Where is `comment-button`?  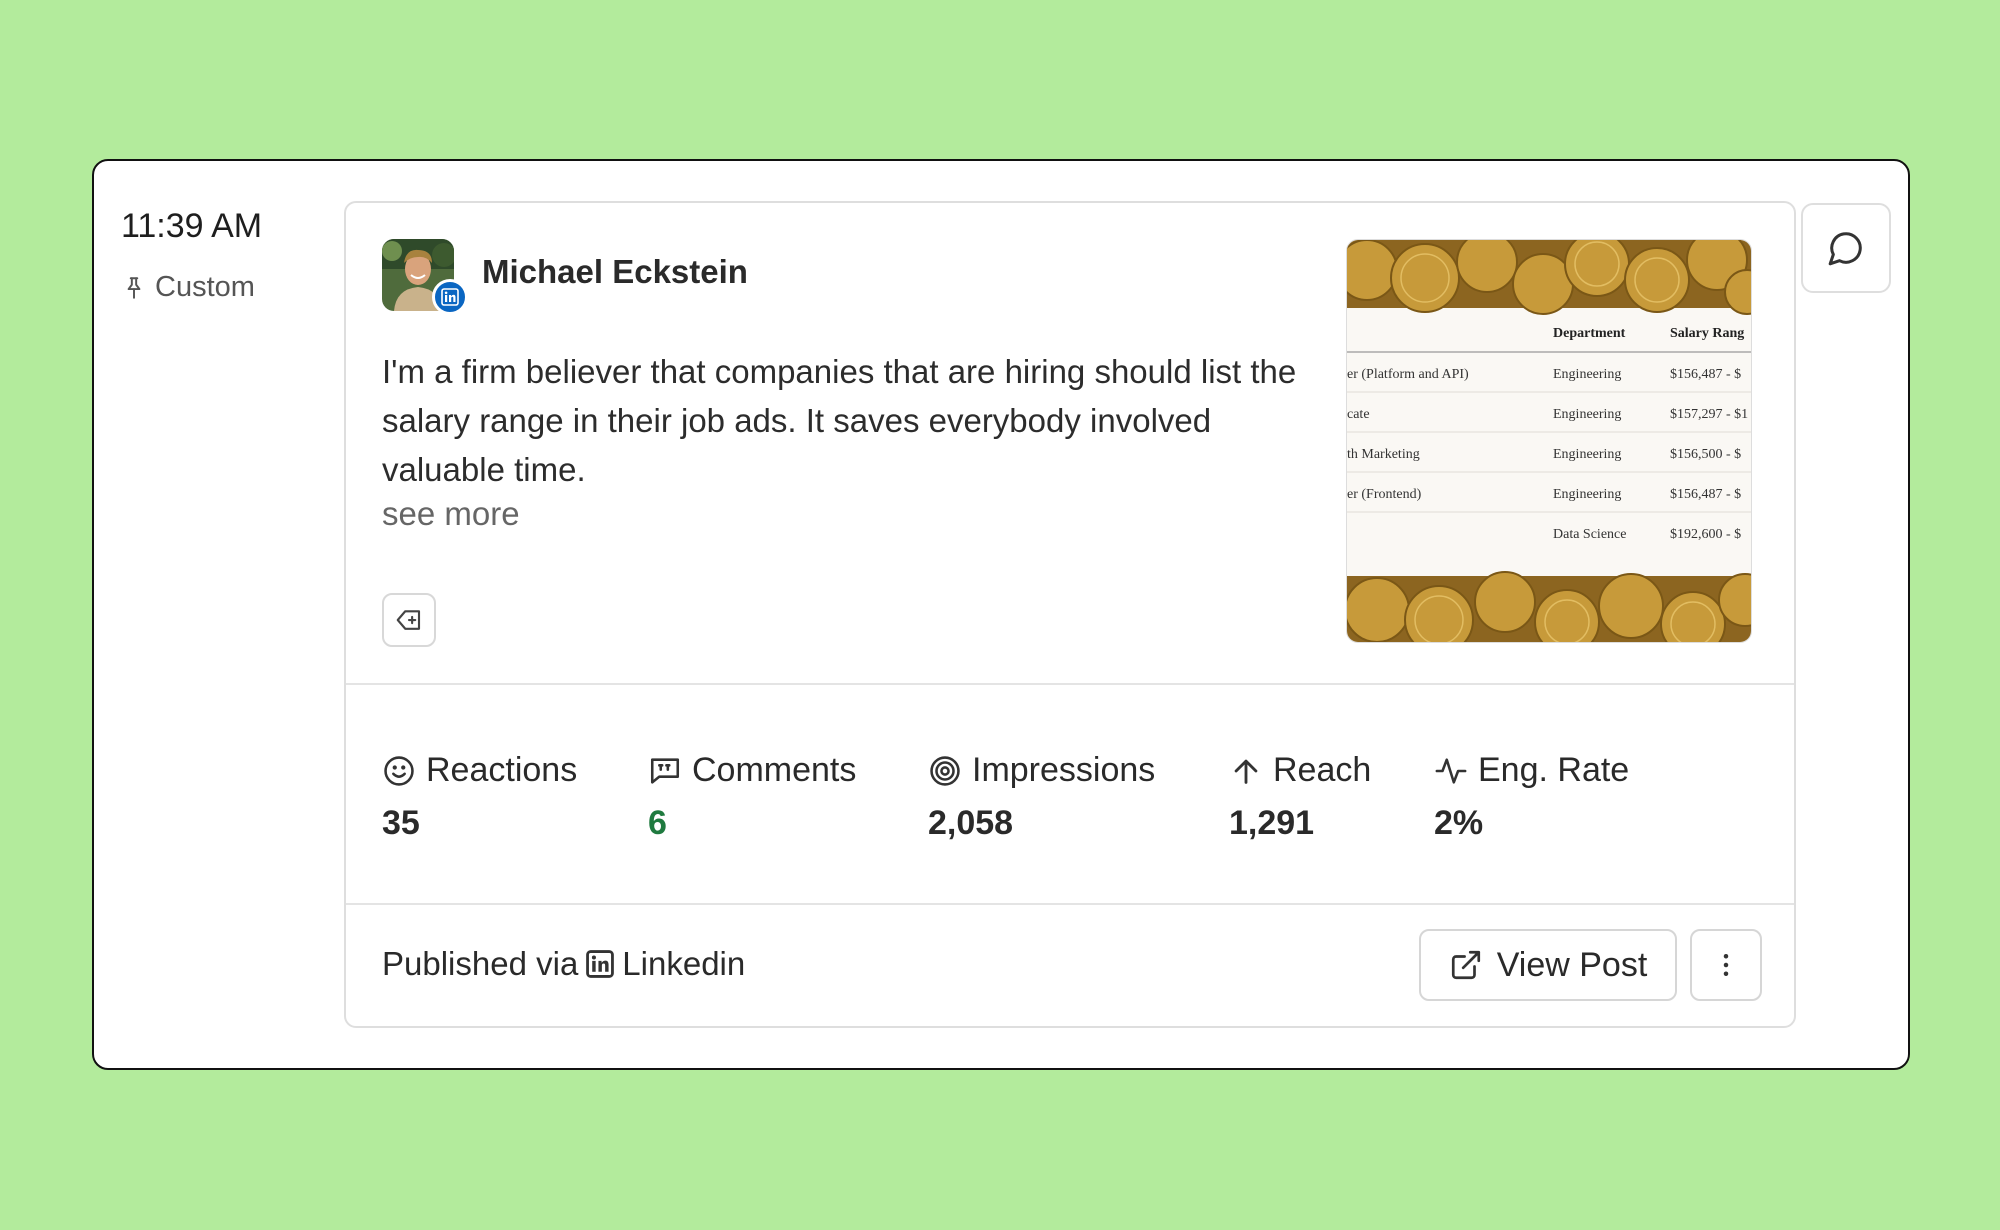
comment-button is located at coordinates (1846, 248).